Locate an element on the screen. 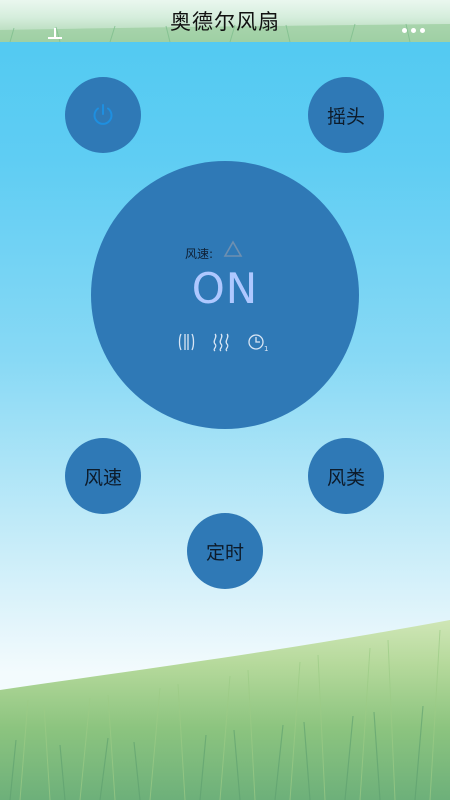 This screenshot has height=800, width=450. wind-bars-icon is located at coordinates (186, 342).